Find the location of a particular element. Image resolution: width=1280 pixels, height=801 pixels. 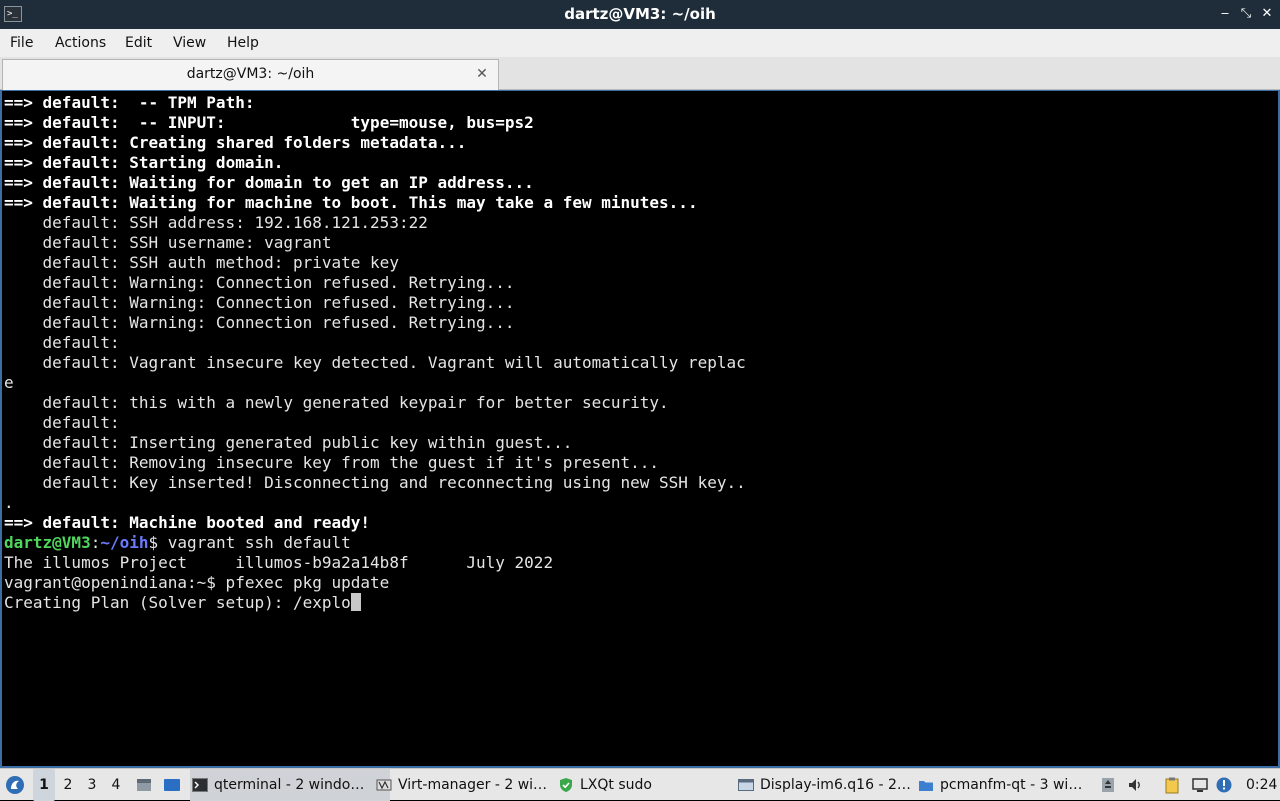

display-window-icon is located at coordinates (746, 785).